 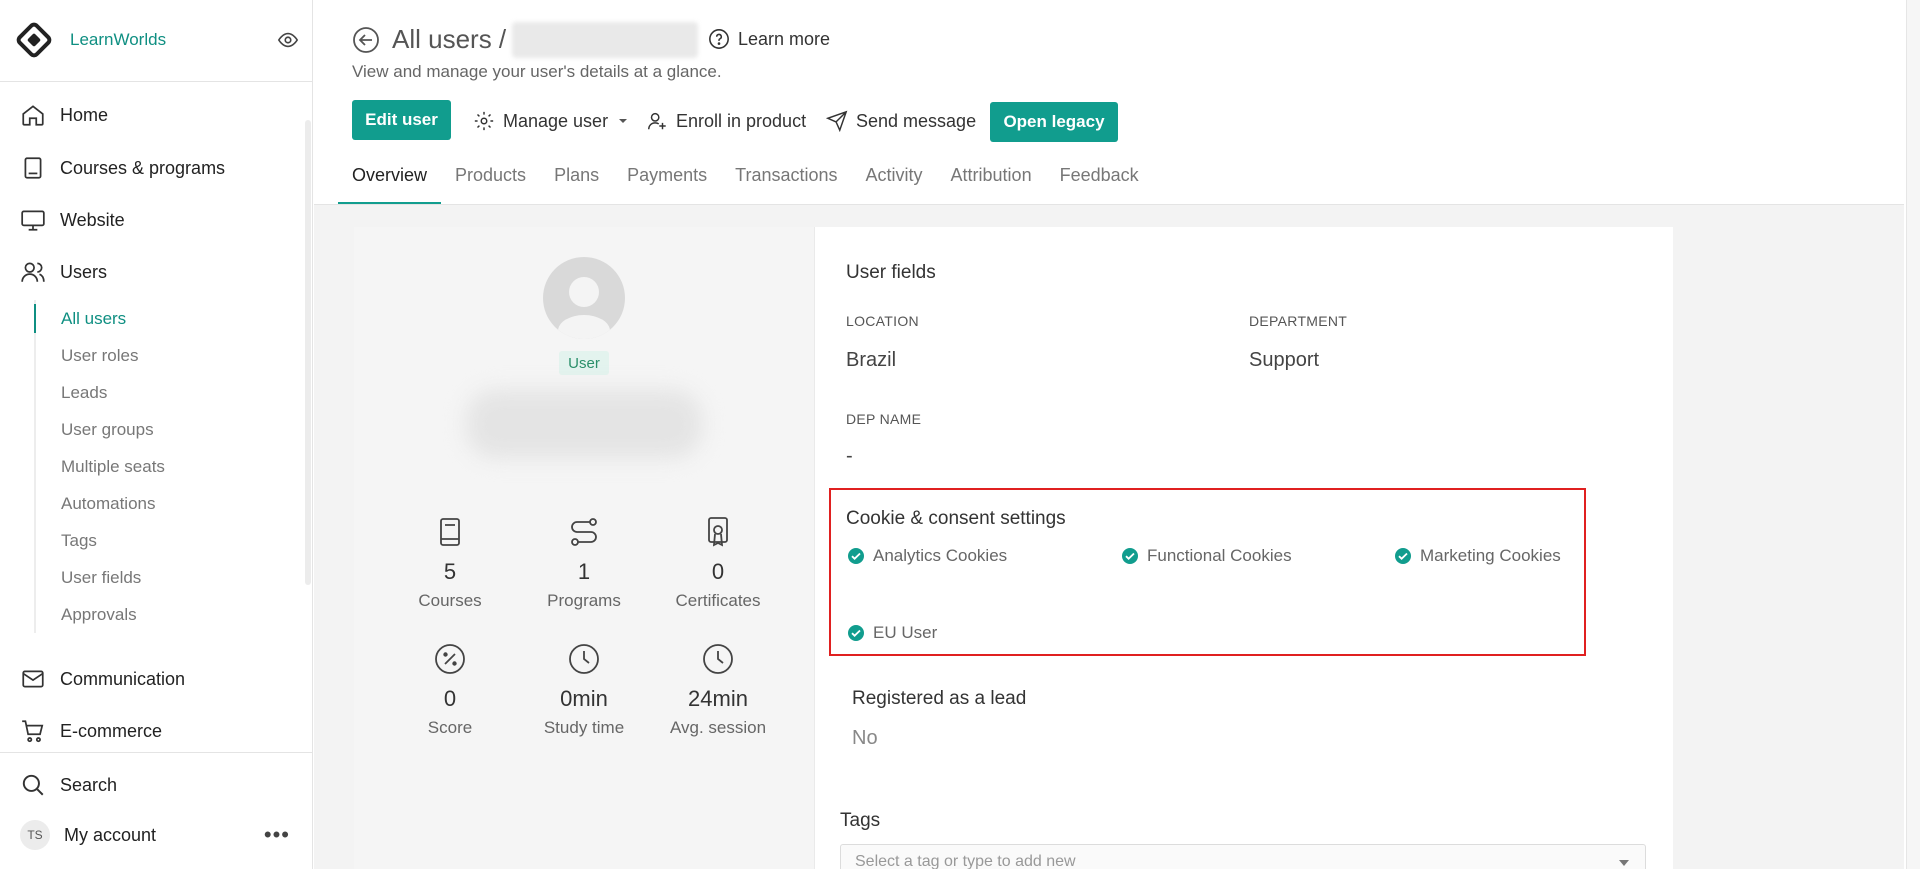 What do you see at coordinates (741, 120) in the screenshot?
I see `enroll-label: Enroll in product` at bounding box center [741, 120].